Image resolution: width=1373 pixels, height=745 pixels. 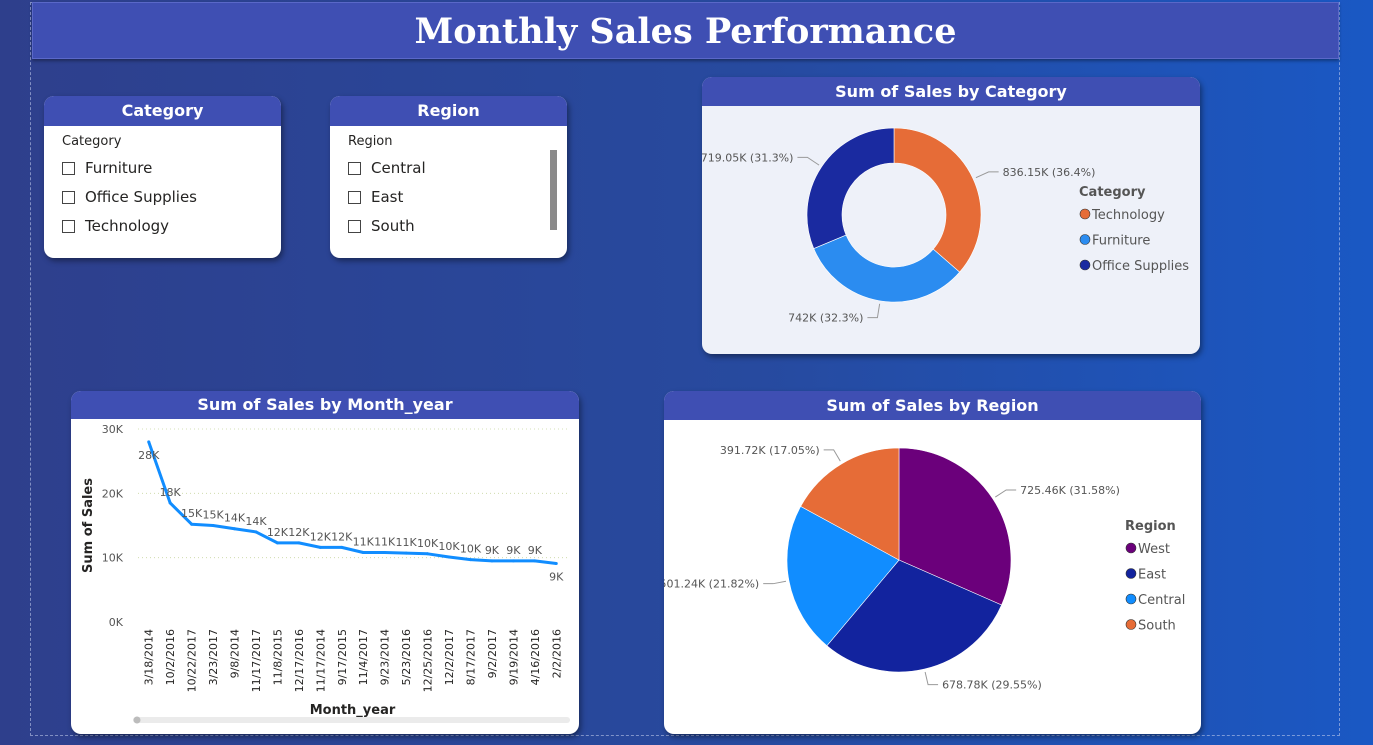 What do you see at coordinates (449, 657) in the screenshot?
I see `x-tick-label: 12/2/2017` at bounding box center [449, 657].